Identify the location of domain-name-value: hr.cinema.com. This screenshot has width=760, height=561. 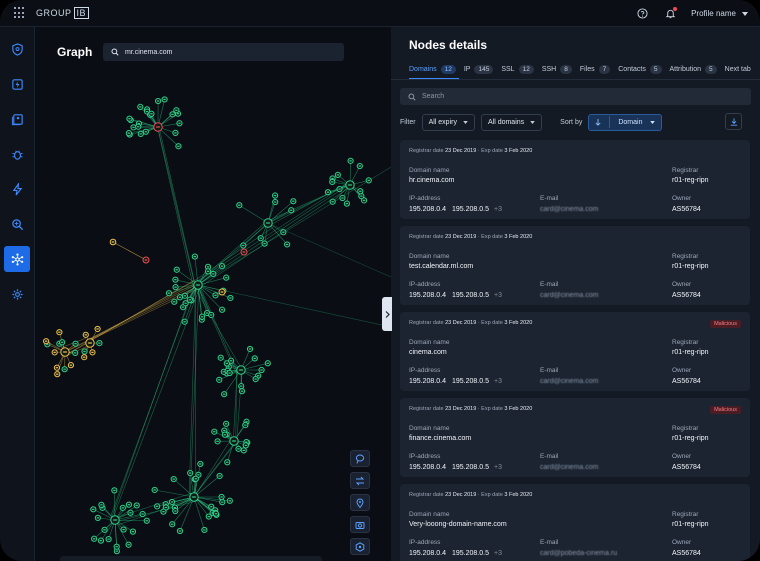
(432, 180).